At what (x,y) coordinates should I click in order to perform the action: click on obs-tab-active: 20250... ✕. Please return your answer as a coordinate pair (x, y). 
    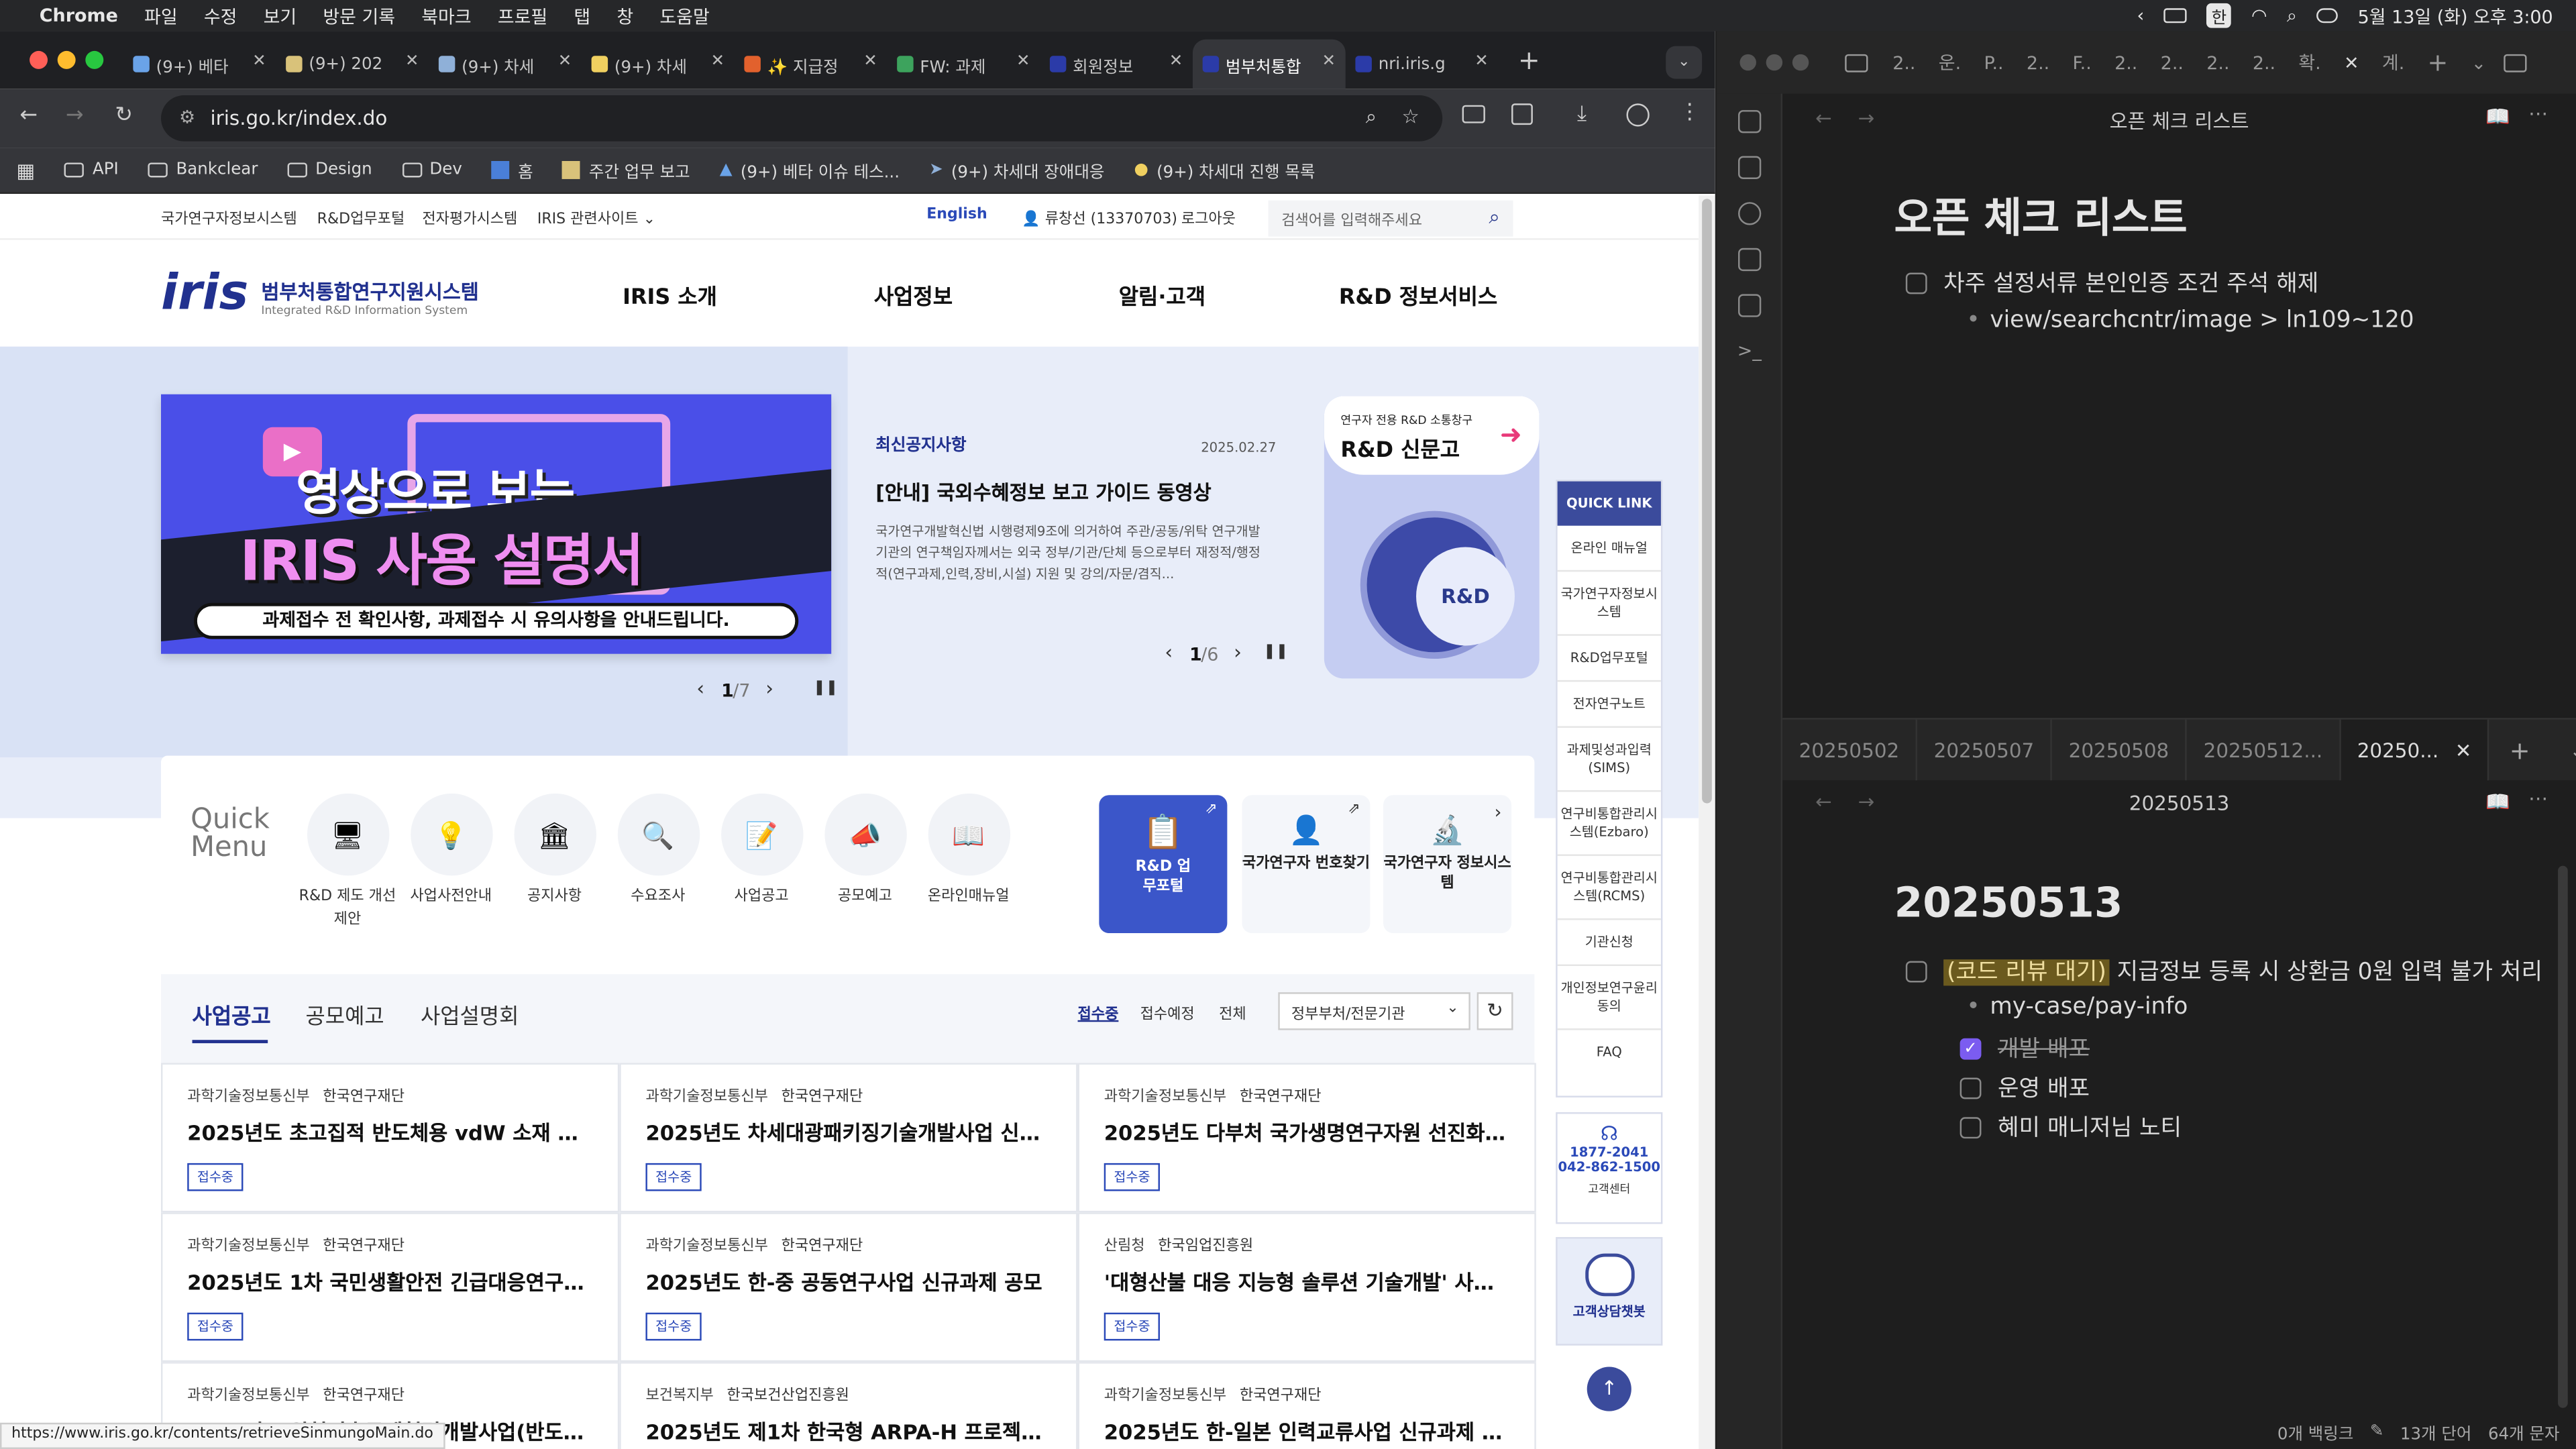
    Looking at the image, I should click on (2415, 750).